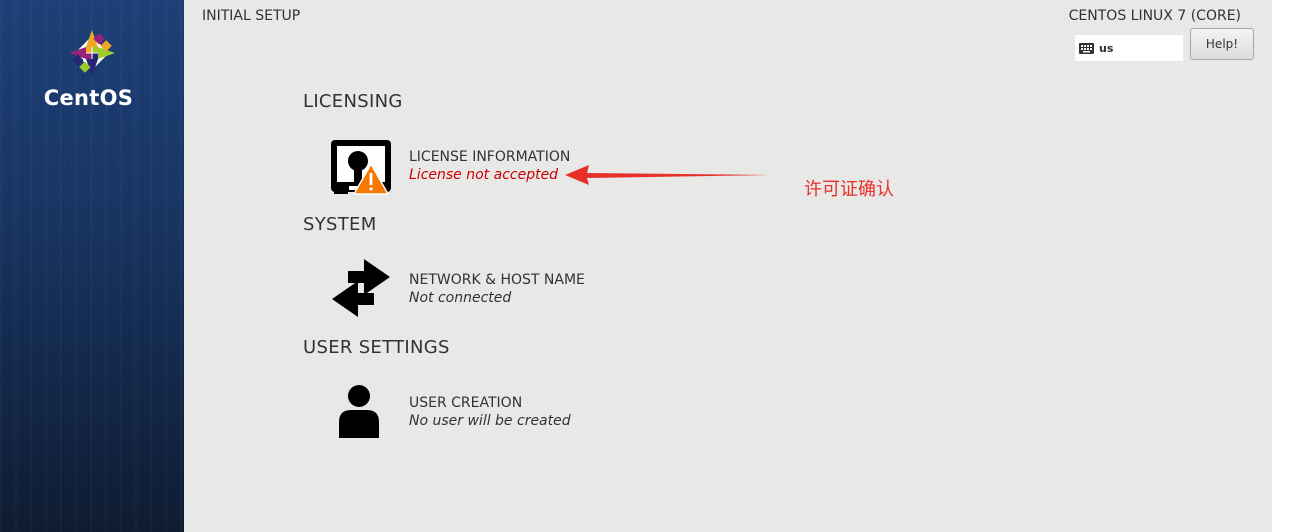 The height and width of the screenshot is (532, 1289). What do you see at coordinates (340, 224) in the screenshot?
I see `section-title-system: SYSTEM` at bounding box center [340, 224].